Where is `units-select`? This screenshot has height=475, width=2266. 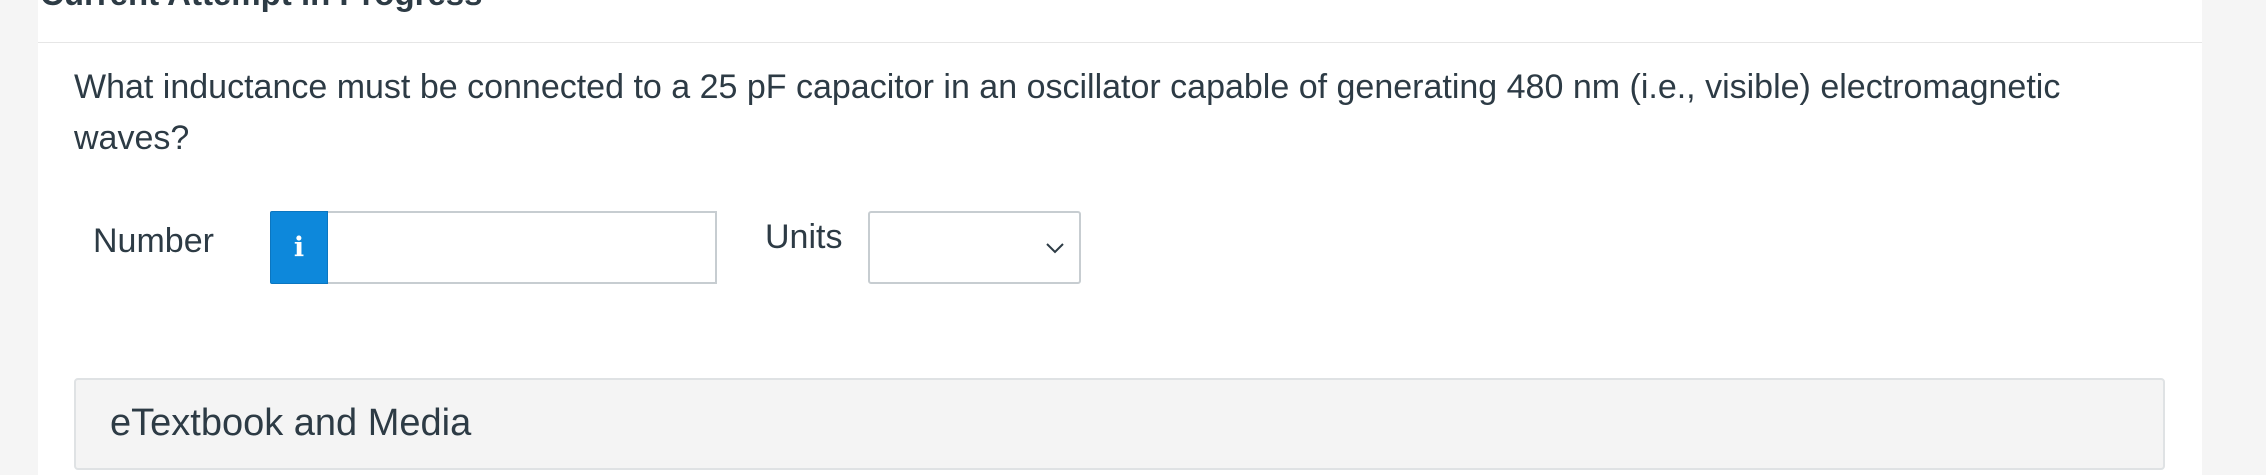
units-select is located at coordinates (974, 247).